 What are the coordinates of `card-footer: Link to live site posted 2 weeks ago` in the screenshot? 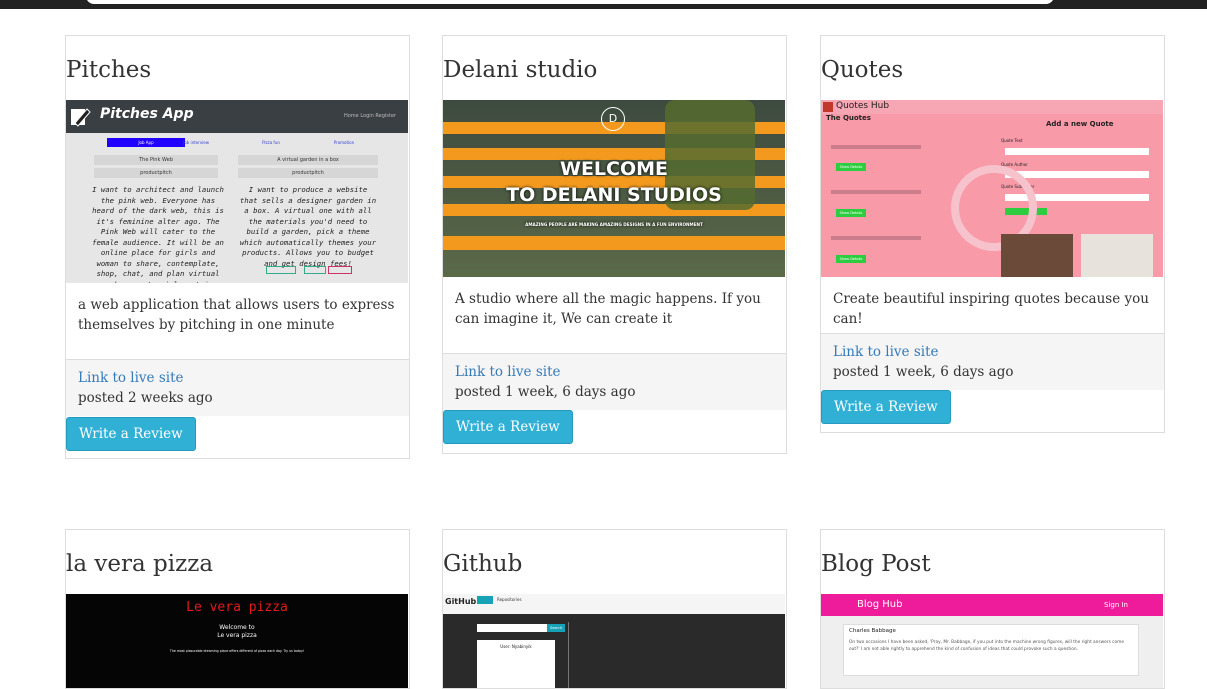 It's located at (237, 387).